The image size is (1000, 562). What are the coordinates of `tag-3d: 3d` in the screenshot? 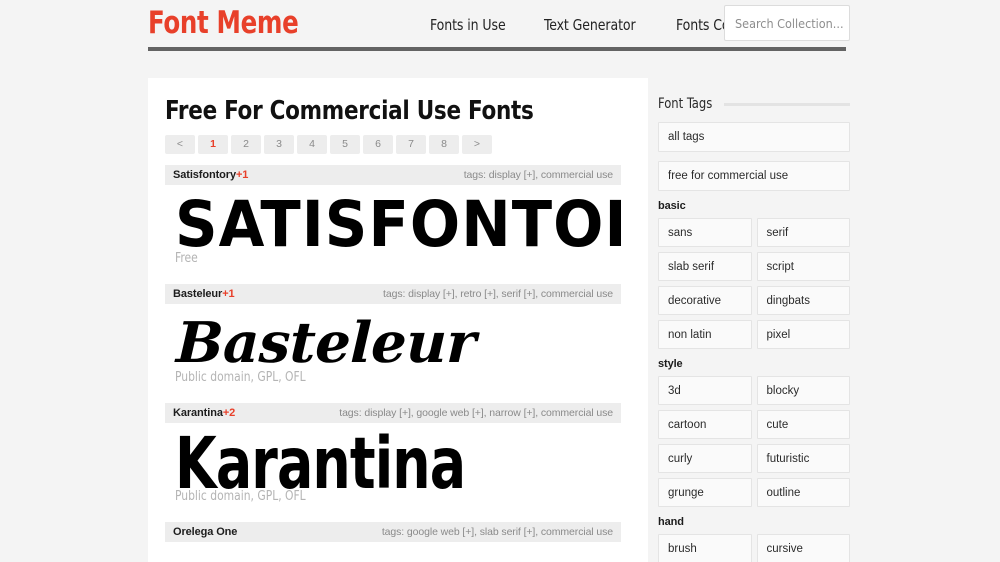 It's located at (705, 390).